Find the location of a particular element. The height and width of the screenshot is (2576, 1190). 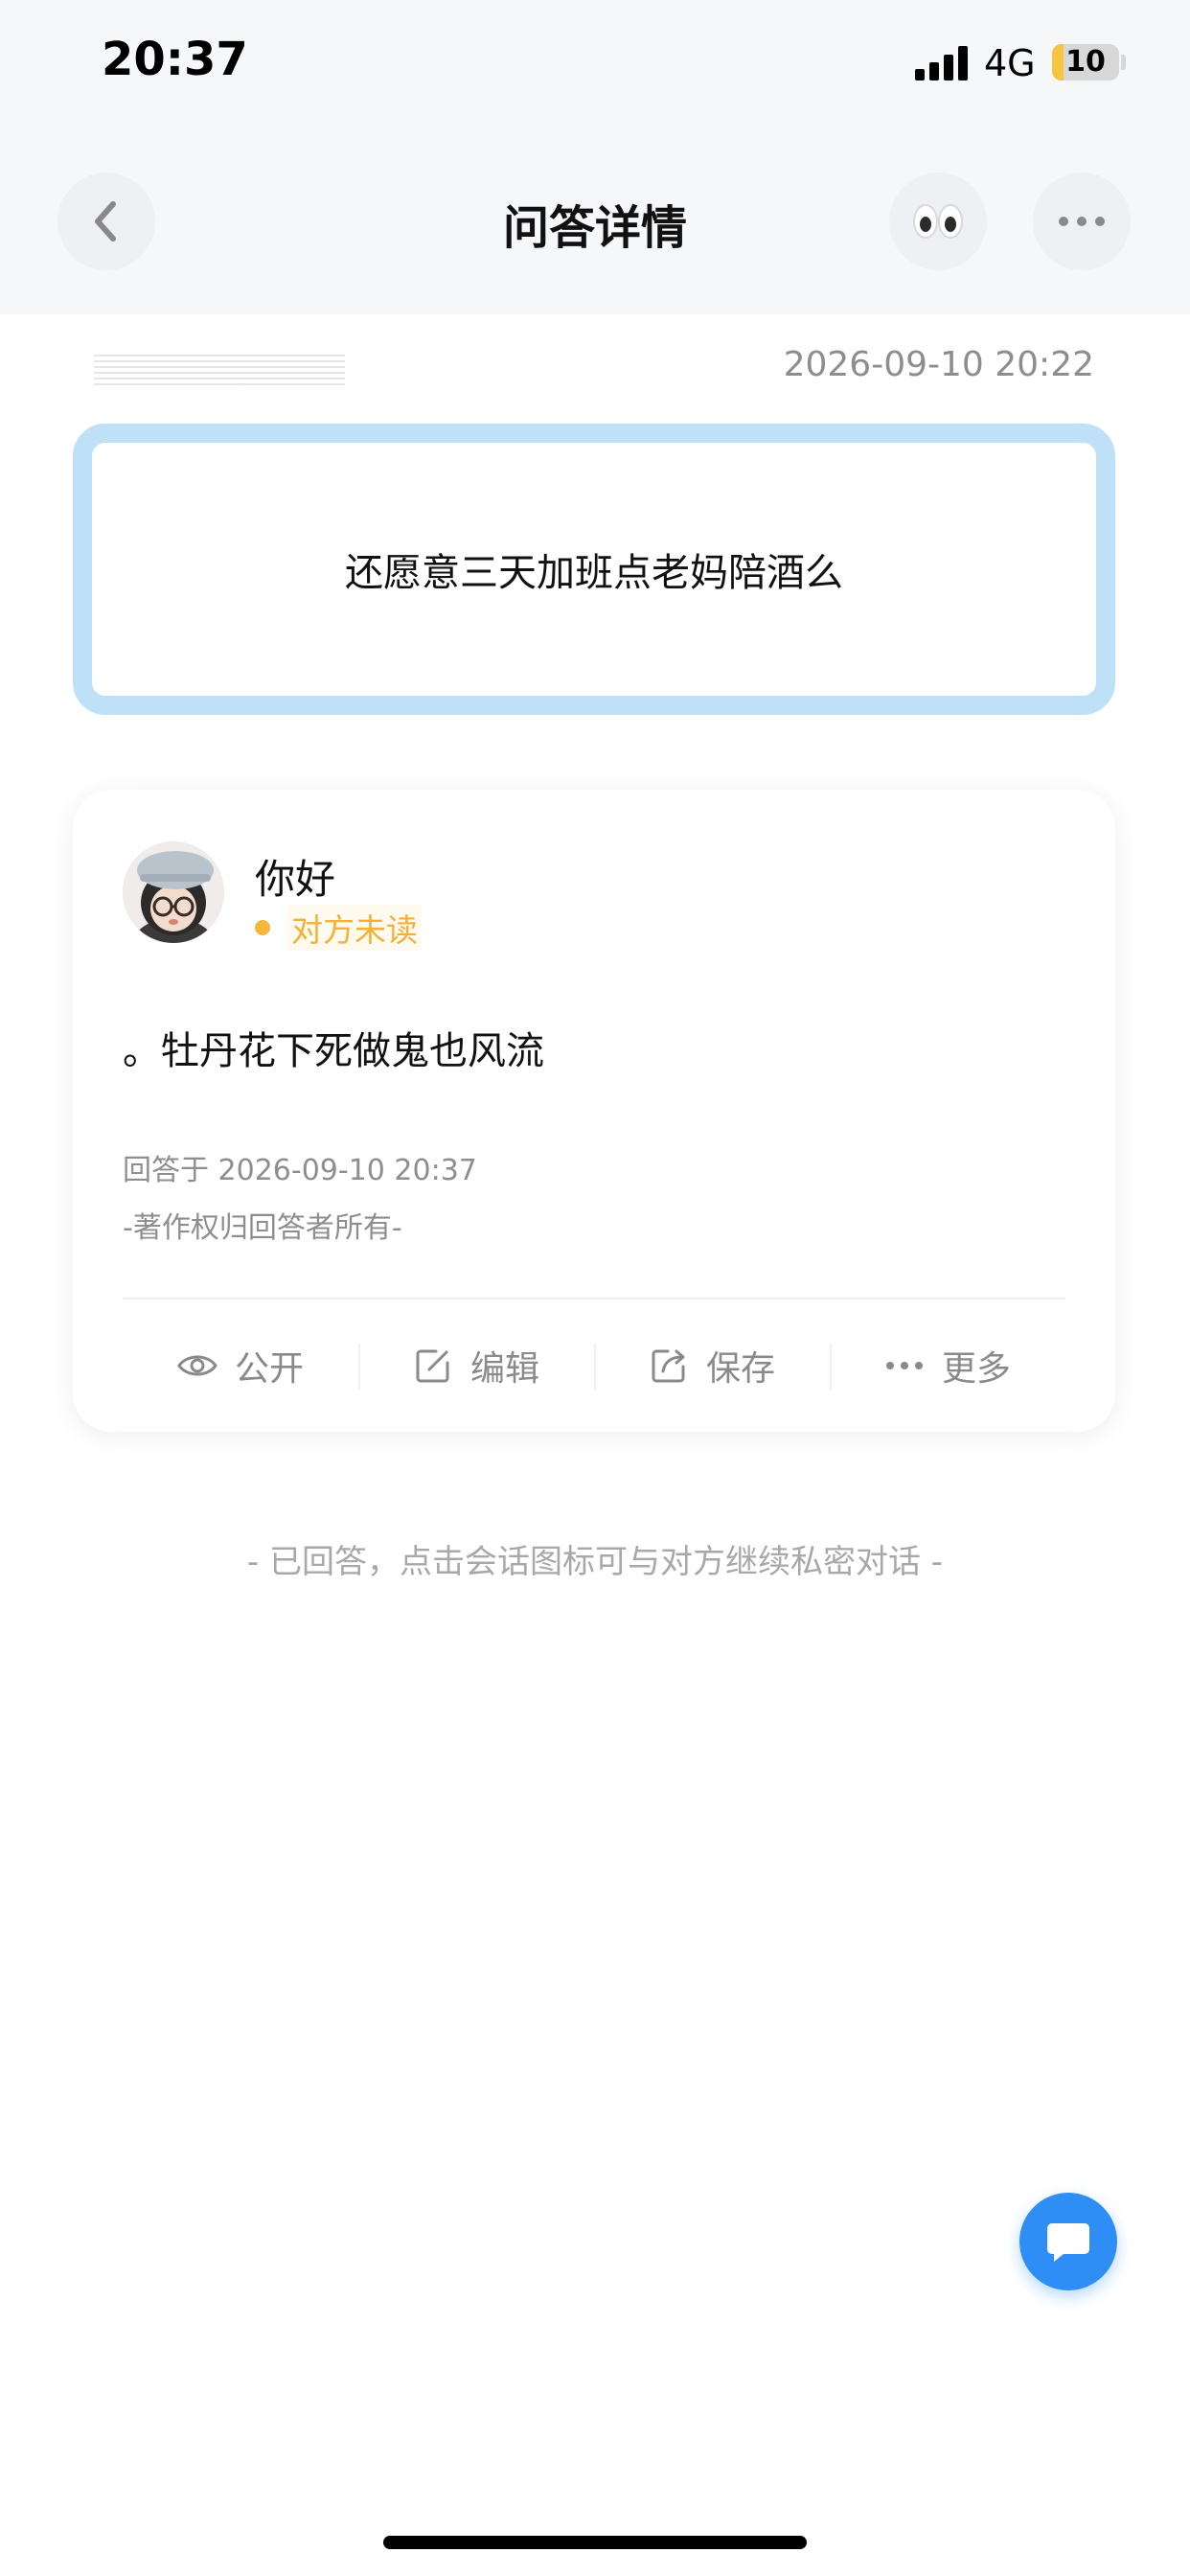

asker-name-redacted is located at coordinates (220, 368).